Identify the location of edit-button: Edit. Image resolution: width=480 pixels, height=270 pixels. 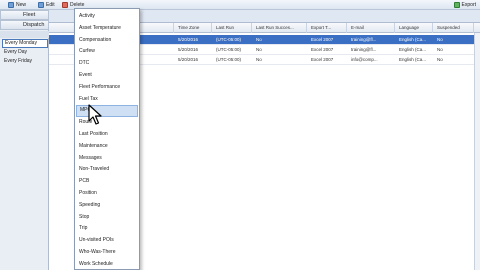
(46, 5).